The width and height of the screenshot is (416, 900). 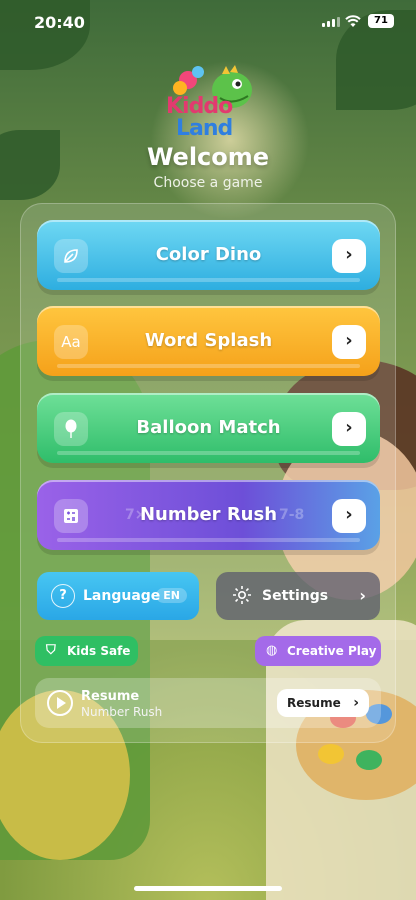 What do you see at coordinates (332, 651) in the screenshot?
I see `creative-play-label: Creative Play` at bounding box center [332, 651].